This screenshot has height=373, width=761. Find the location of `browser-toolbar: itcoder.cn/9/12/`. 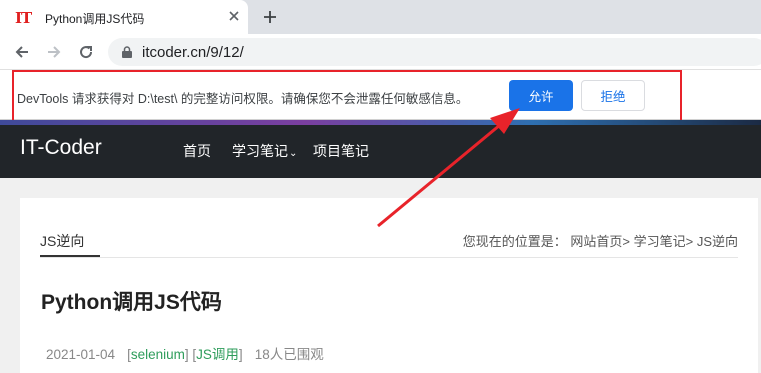

browser-toolbar: itcoder.cn/9/12/ is located at coordinates (380, 52).